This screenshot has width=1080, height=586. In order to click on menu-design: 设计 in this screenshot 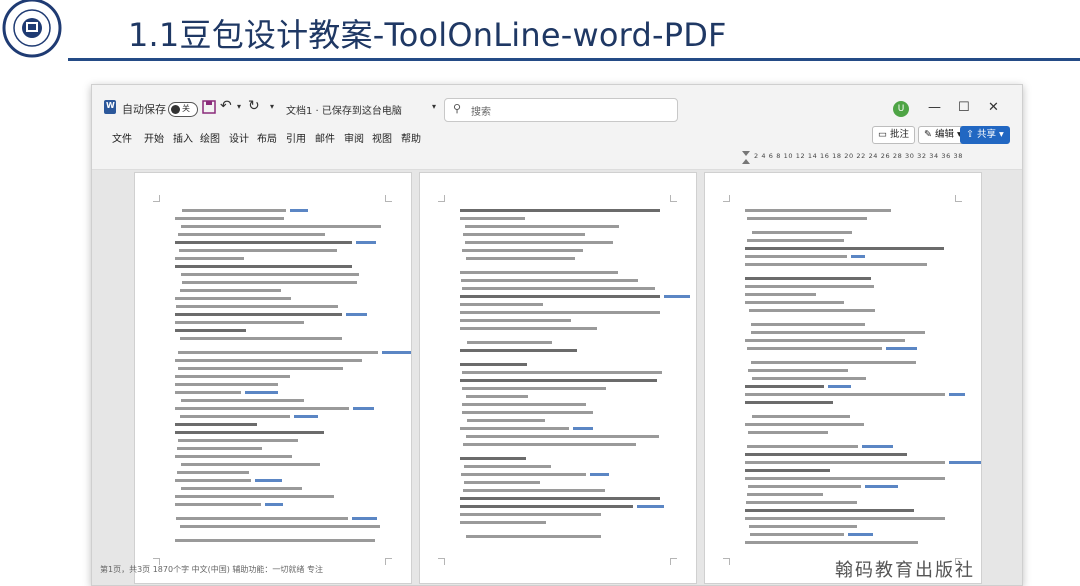, I will do `click(239, 137)`.